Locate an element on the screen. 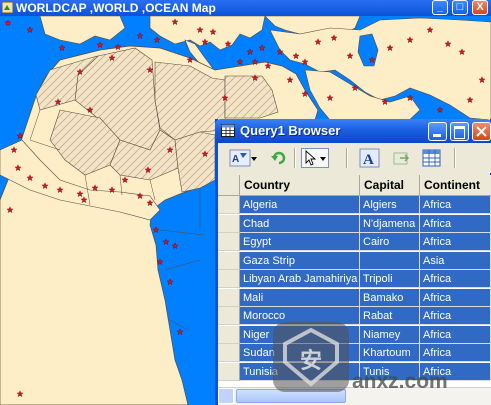  cell-country: Chad is located at coordinates (300, 223).